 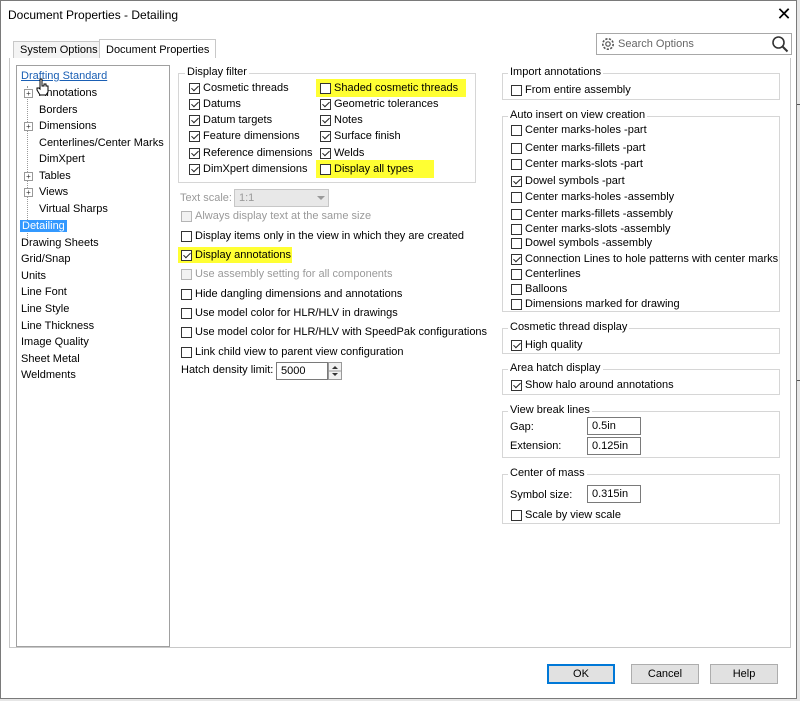 What do you see at coordinates (516, 259) in the screenshot?
I see `checkbox-connection-lines` at bounding box center [516, 259].